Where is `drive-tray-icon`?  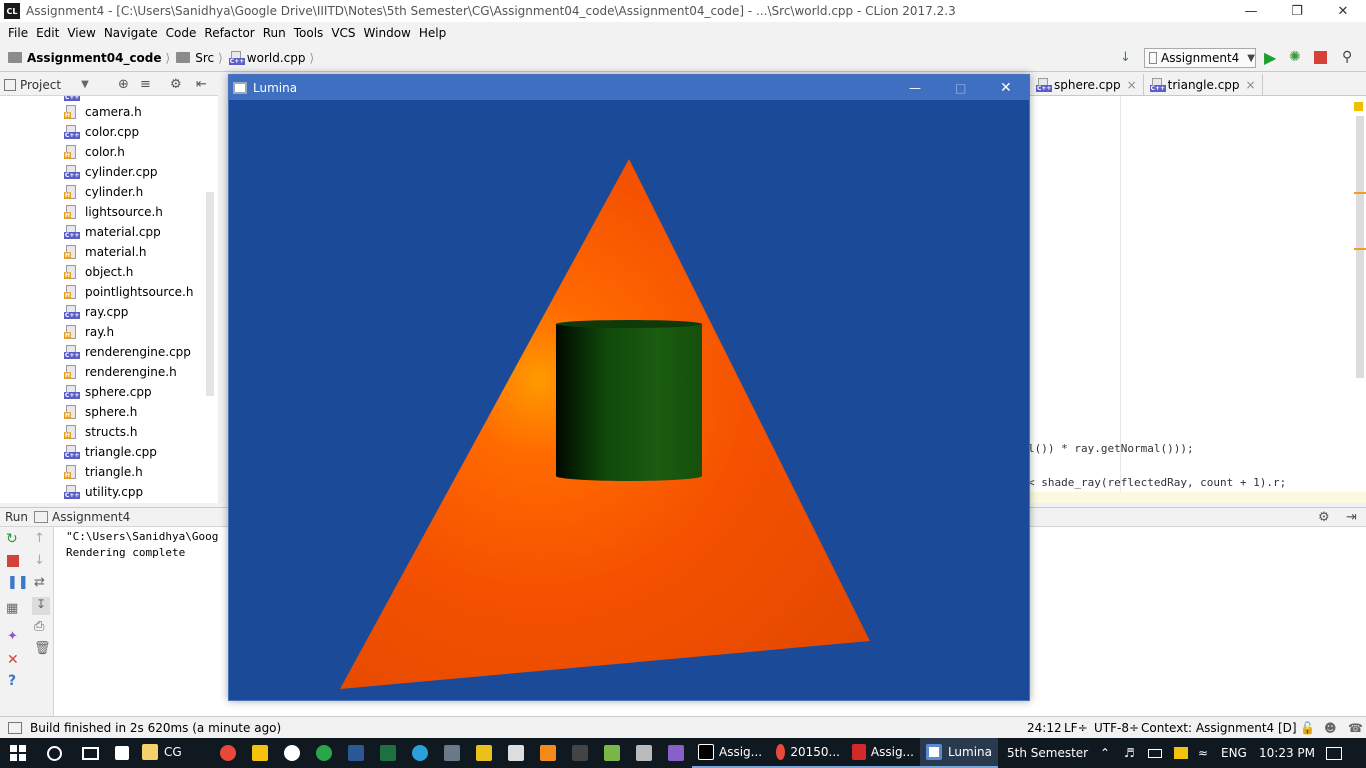 drive-tray-icon is located at coordinates (1181, 753).